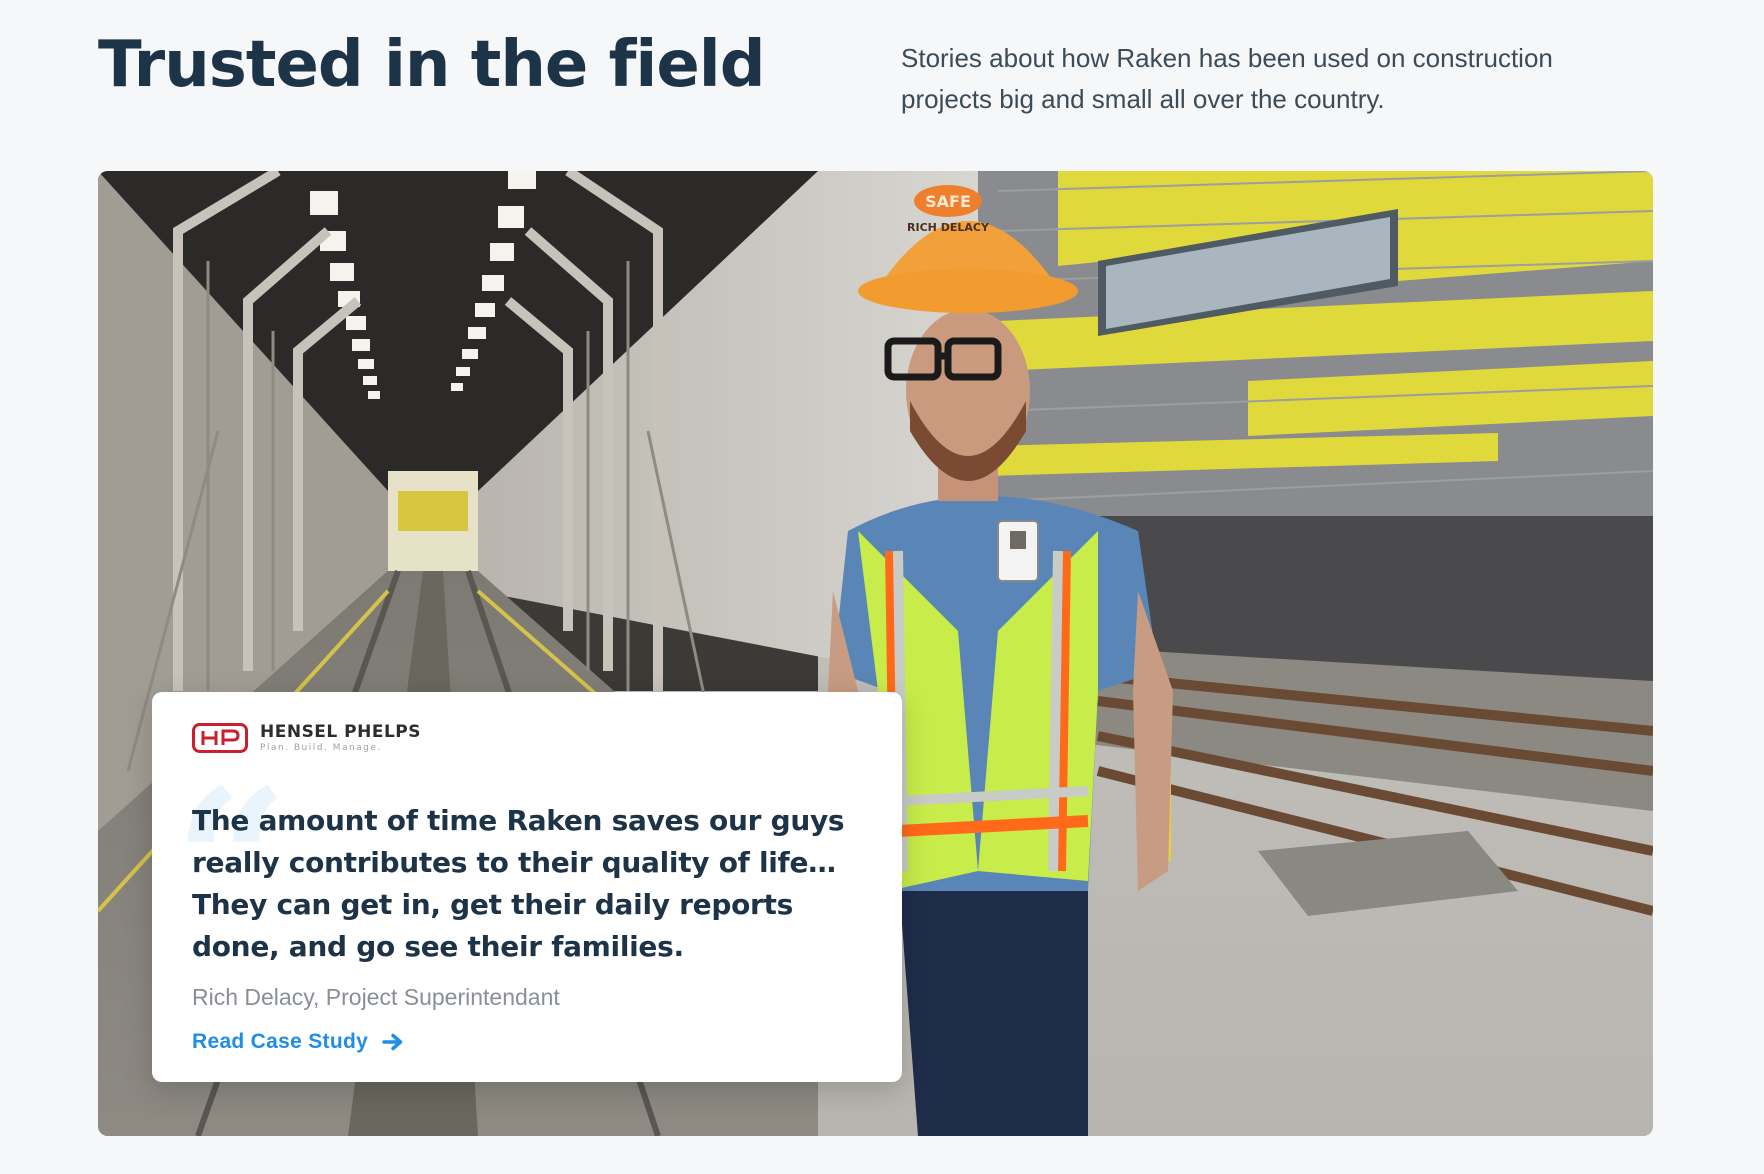 The width and height of the screenshot is (1764, 1174). Describe the element at coordinates (431, 65) in the screenshot. I see `section-title: Trusted in the field` at that location.